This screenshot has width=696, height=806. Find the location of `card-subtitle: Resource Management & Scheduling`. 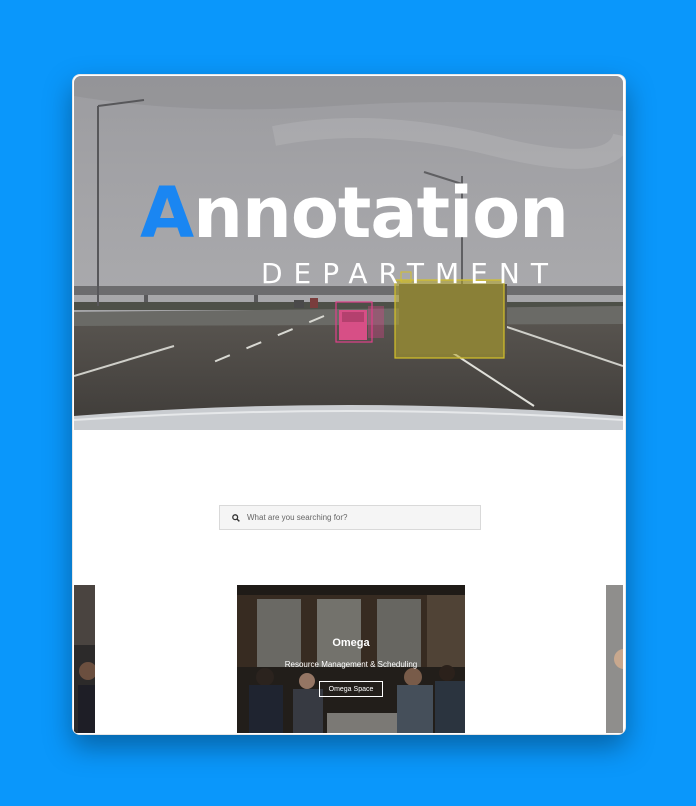

card-subtitle: Resource Management & Scheduling is located at coordinates (351, 664).